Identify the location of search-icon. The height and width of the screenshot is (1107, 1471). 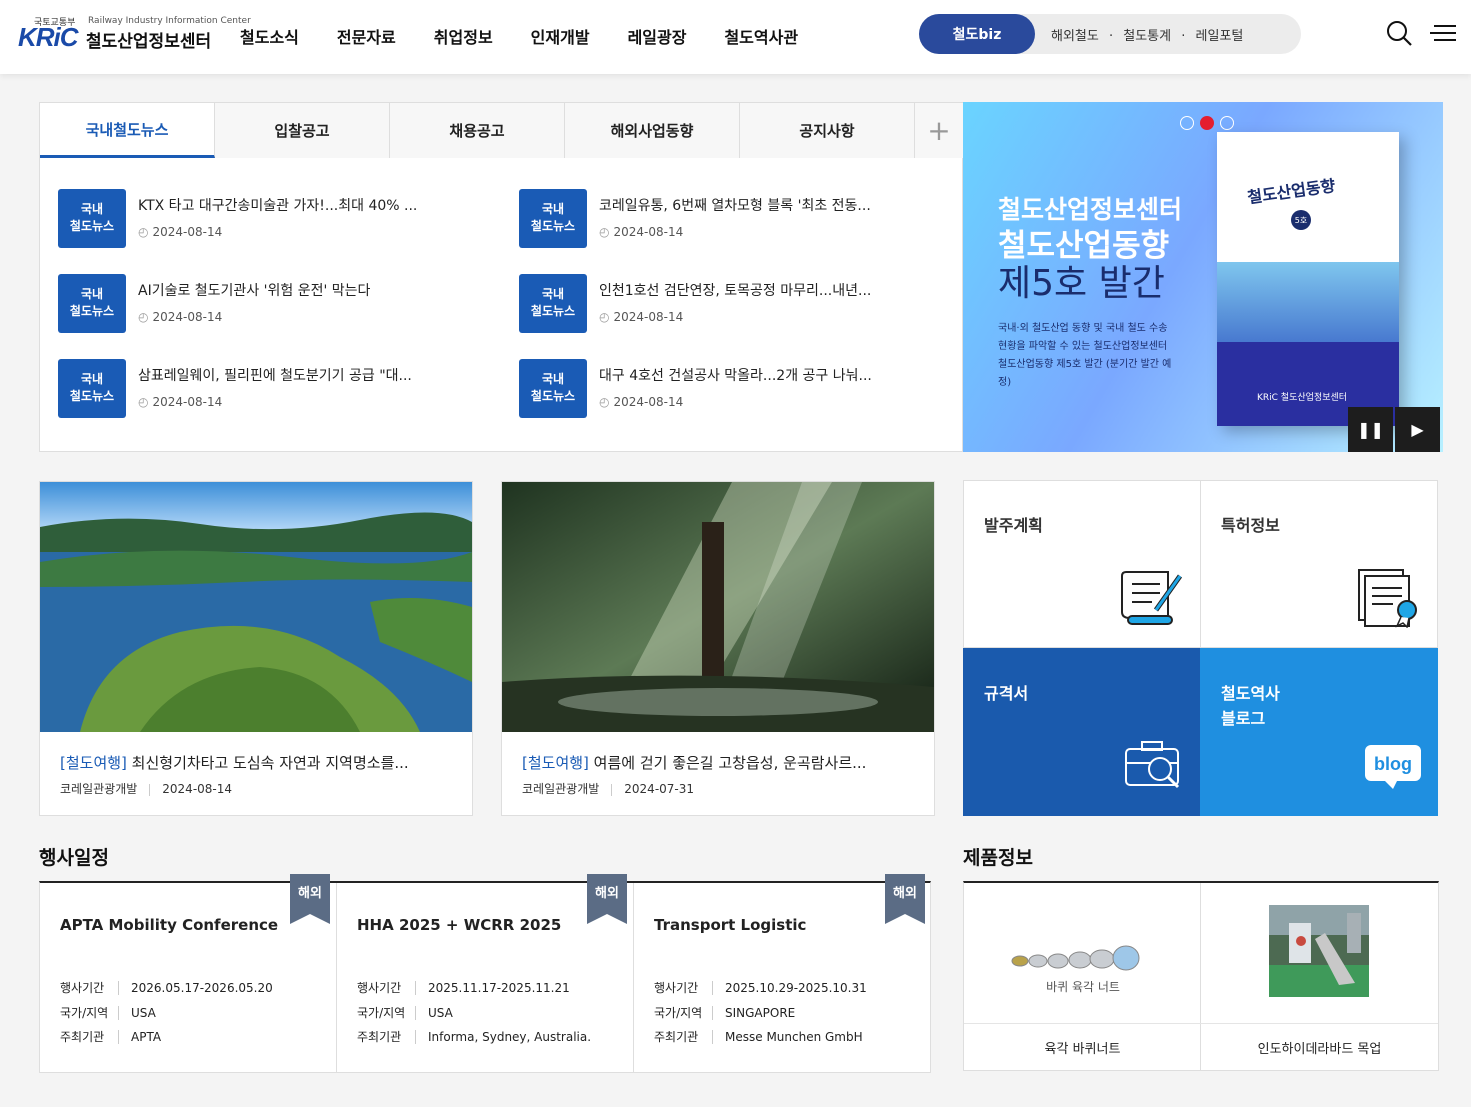
(1399, 33).